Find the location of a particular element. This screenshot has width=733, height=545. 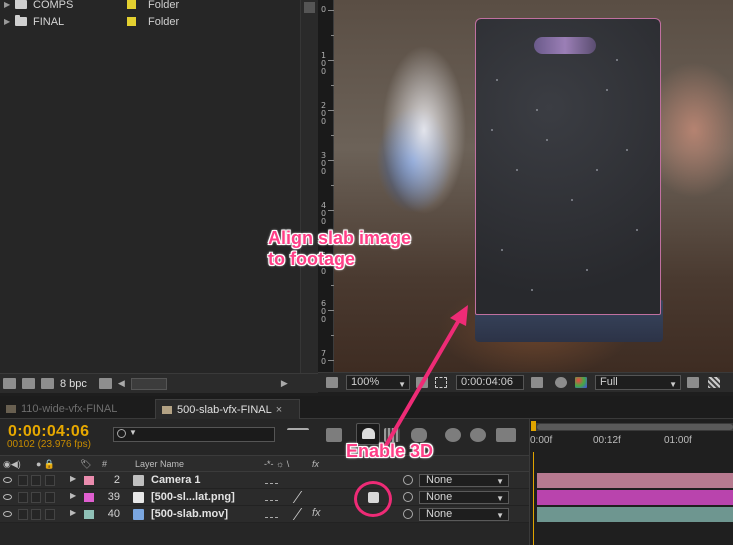

annotation-align-slab: Align slab image to footage is located at coordinates (340, 248).